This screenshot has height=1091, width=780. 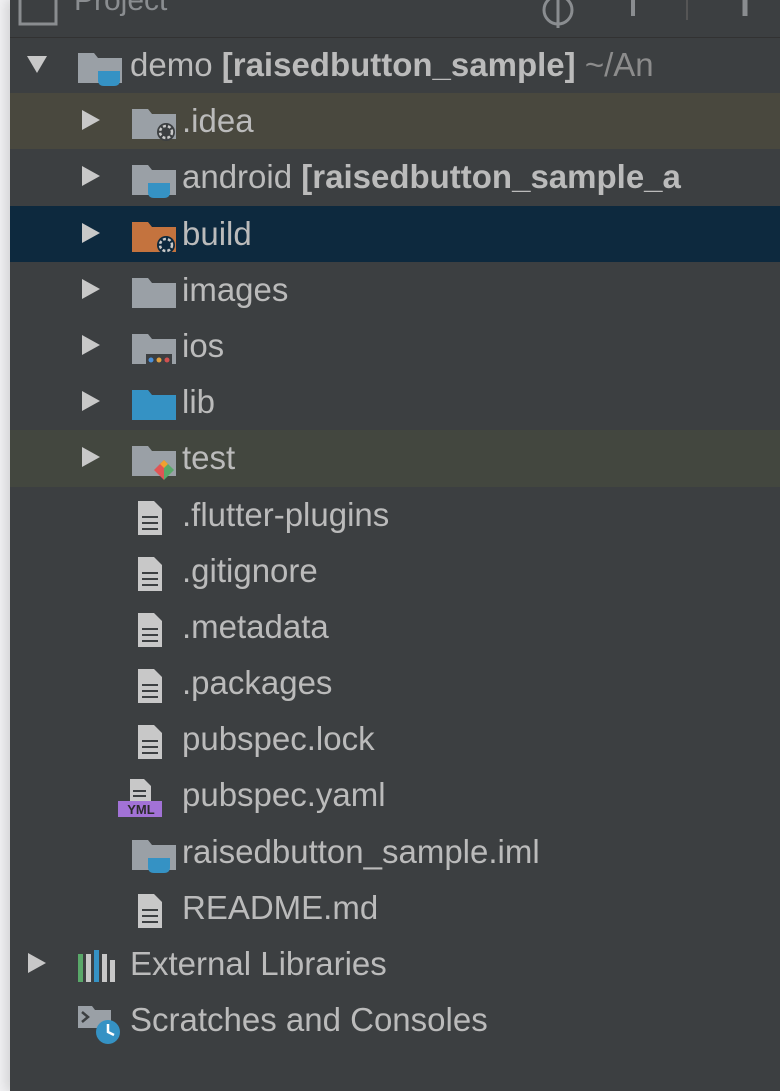 I want to click on tree-item-label: raisedbutton_sample.iml, so click(x=361, y=851).